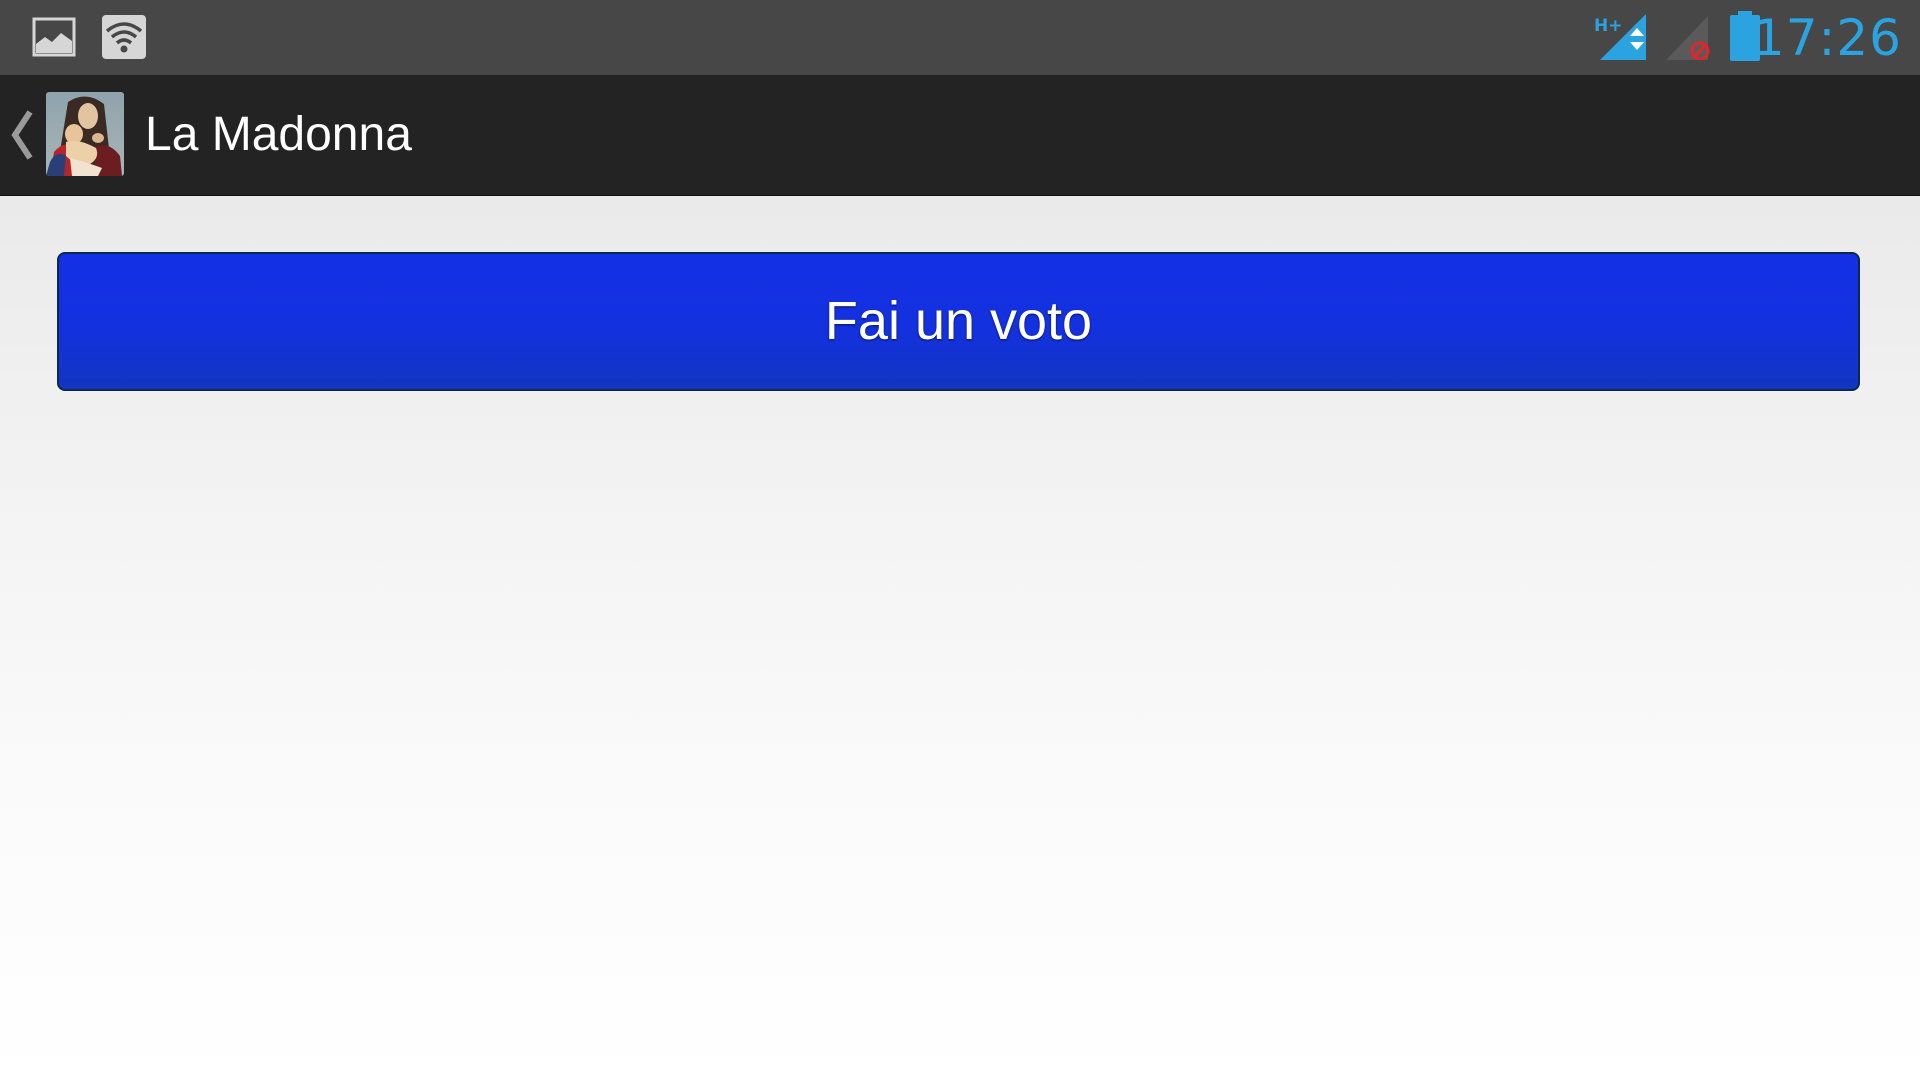 Image resolution: width=1920 pixels, height=1080 pixels. Describe the element at coordinates (1608, 26) in the screenshot. I see `network-type-label: H+` at that location.